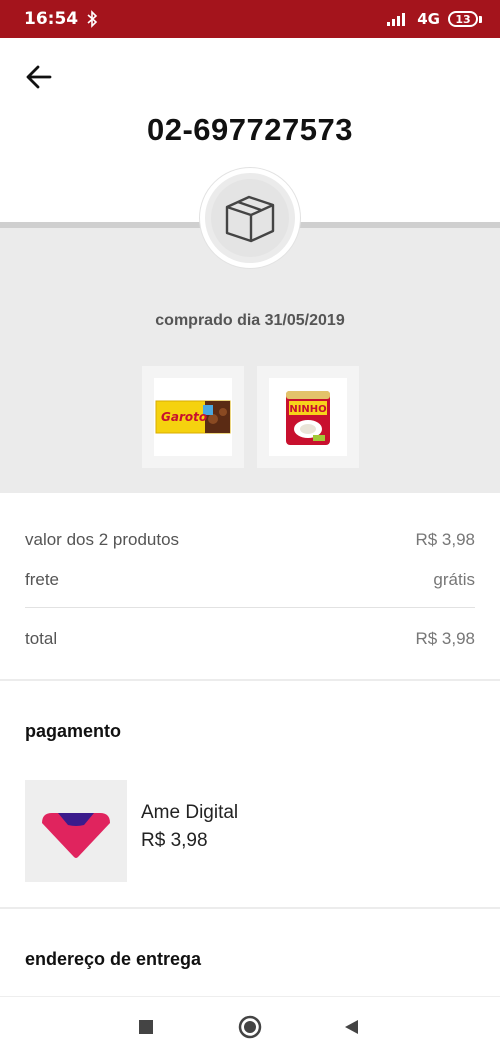  I want to click on status-indicators: 4G 13, so click(434, 19).